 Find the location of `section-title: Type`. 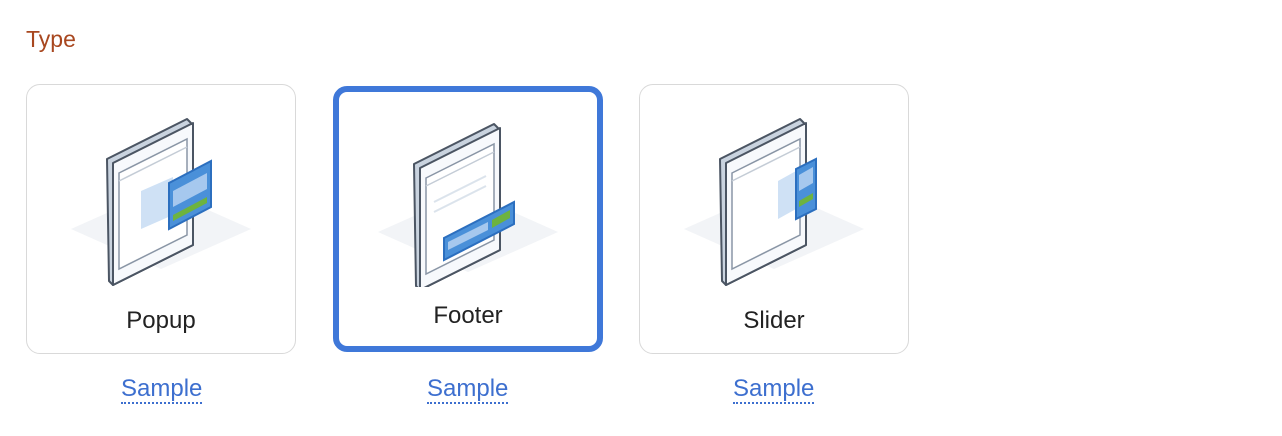

section-title: Type is located at coordinates (51, 39).